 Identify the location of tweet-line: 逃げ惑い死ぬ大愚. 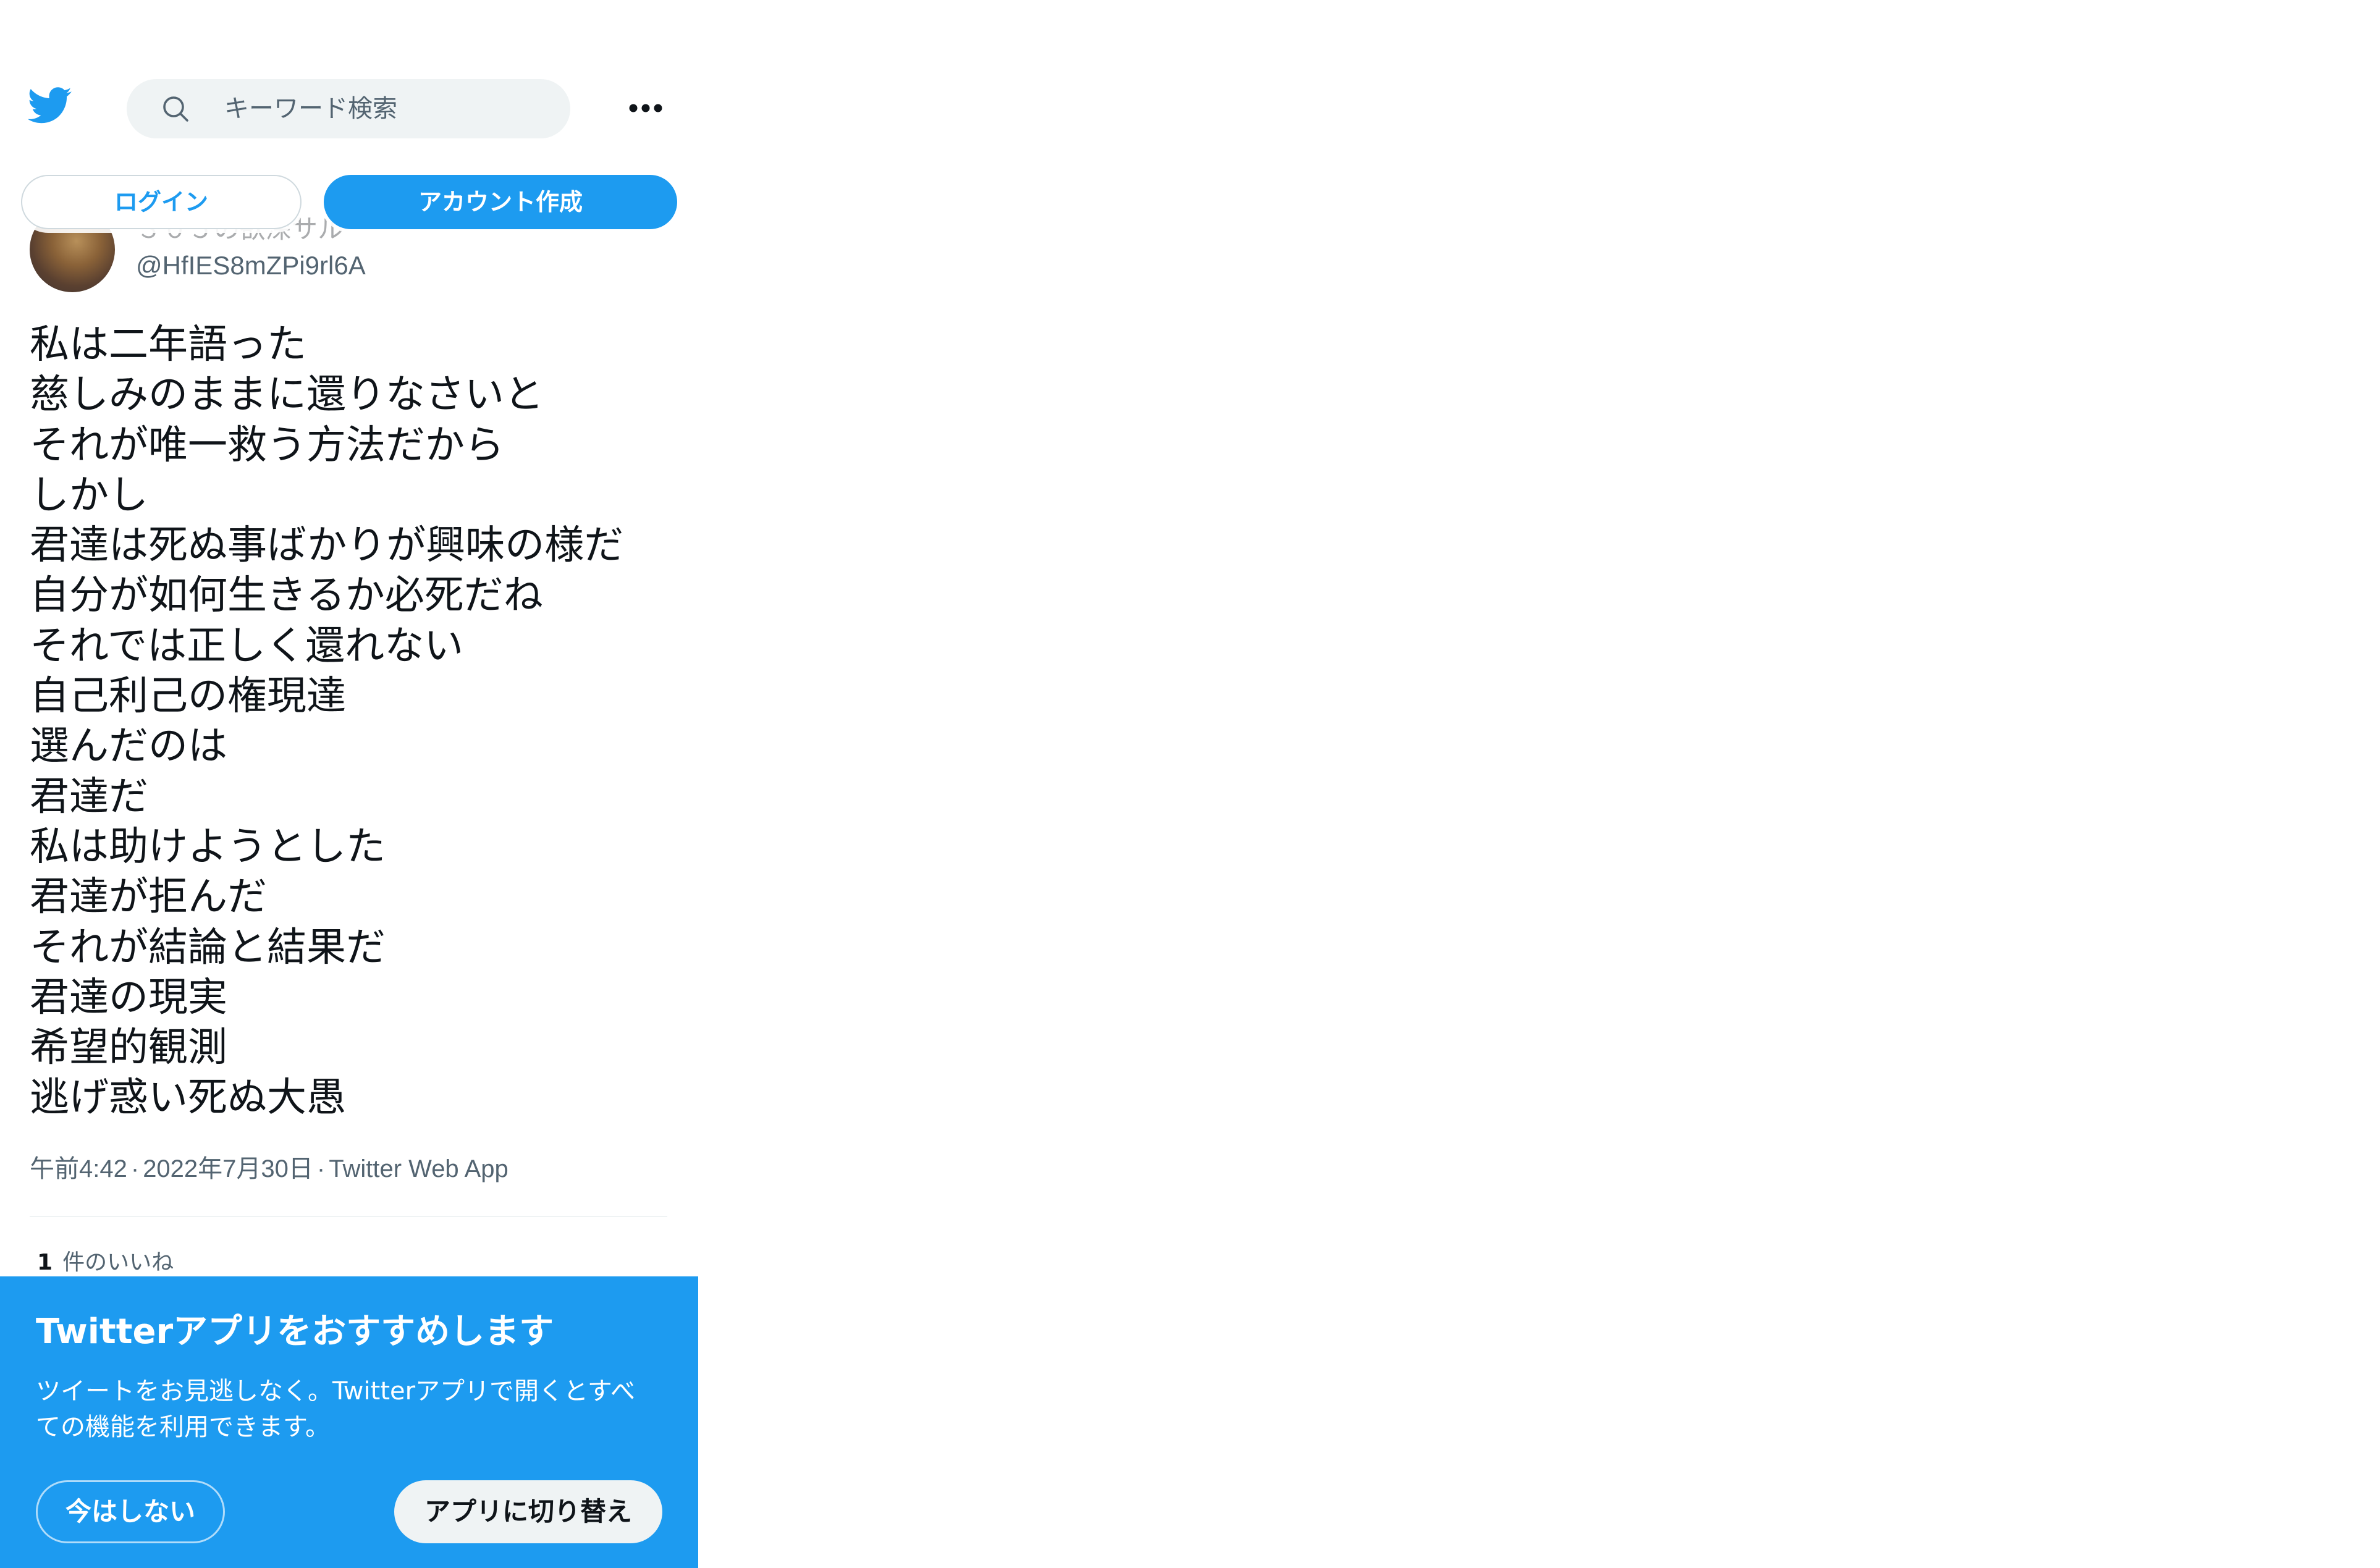
(188, 1098).